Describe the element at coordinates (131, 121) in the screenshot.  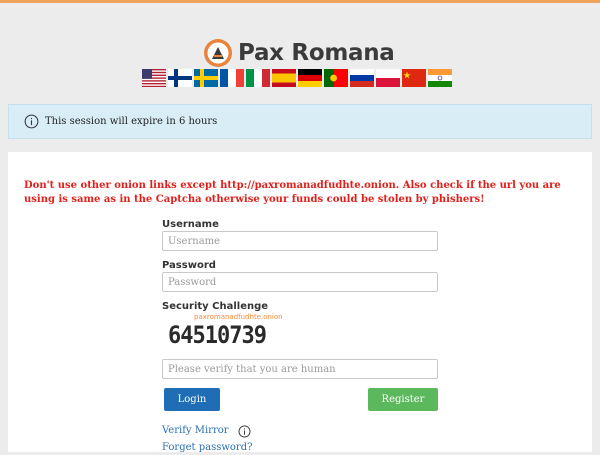
I see `session-alert-text: This session will expire in 6 hours` at that location.